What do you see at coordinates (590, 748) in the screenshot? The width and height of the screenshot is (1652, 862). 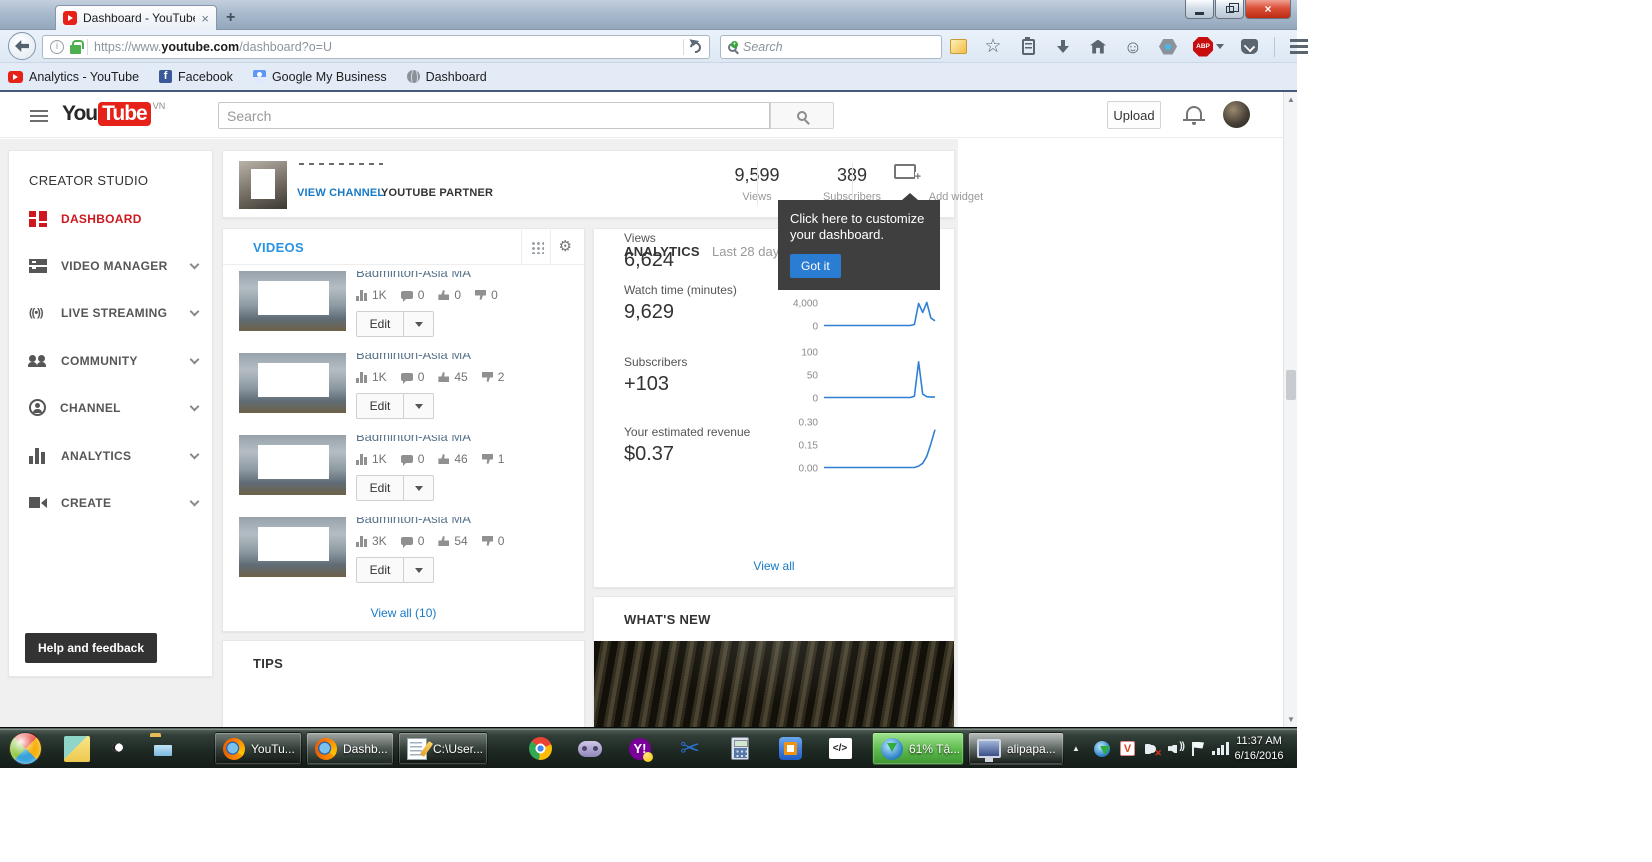 I see `gamepad-icon` at bounding box center [590, 748].